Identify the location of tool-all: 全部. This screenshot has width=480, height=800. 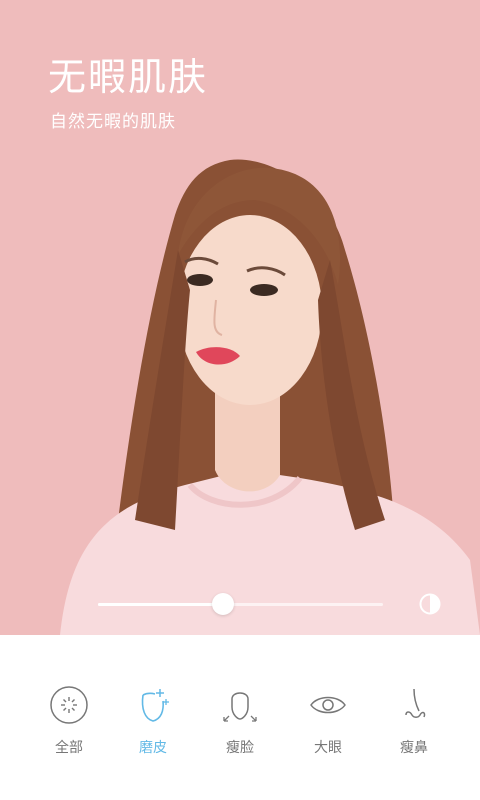
(69, 721).